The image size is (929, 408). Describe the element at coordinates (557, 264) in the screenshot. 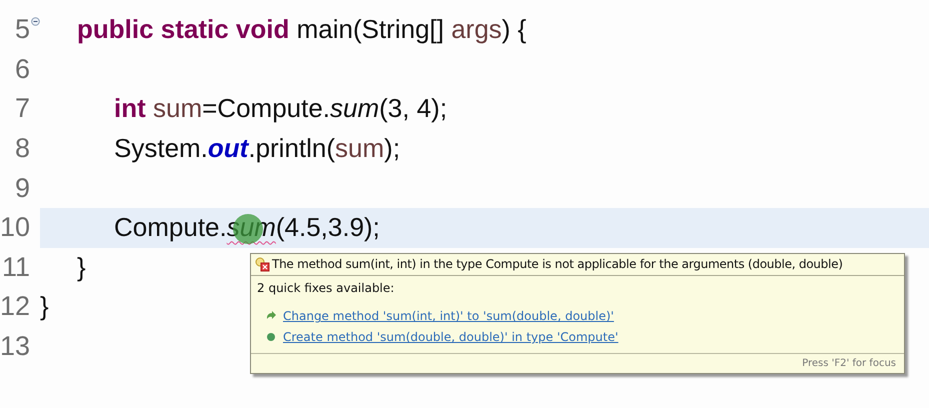

I see `error-message: The method sum(int, int) in the type Compute is not applicable for the arguments (double, double)` at that location.